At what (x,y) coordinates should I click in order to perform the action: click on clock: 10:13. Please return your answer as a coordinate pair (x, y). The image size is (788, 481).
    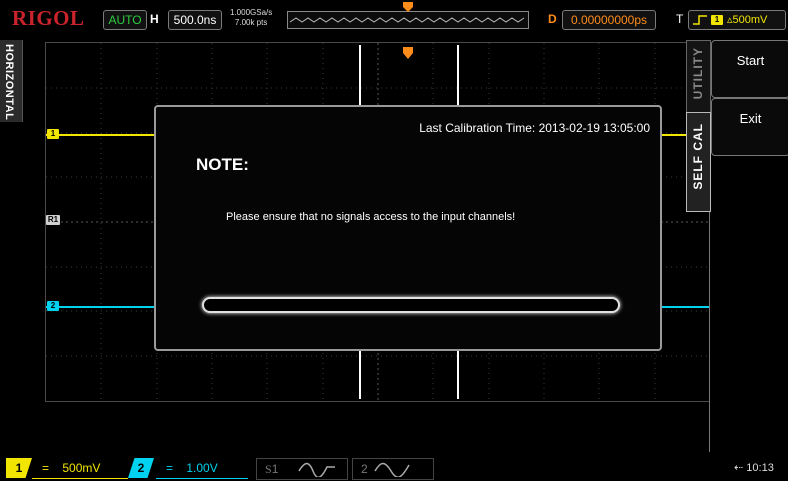
    Looking at the image, I should click on (760, 468).